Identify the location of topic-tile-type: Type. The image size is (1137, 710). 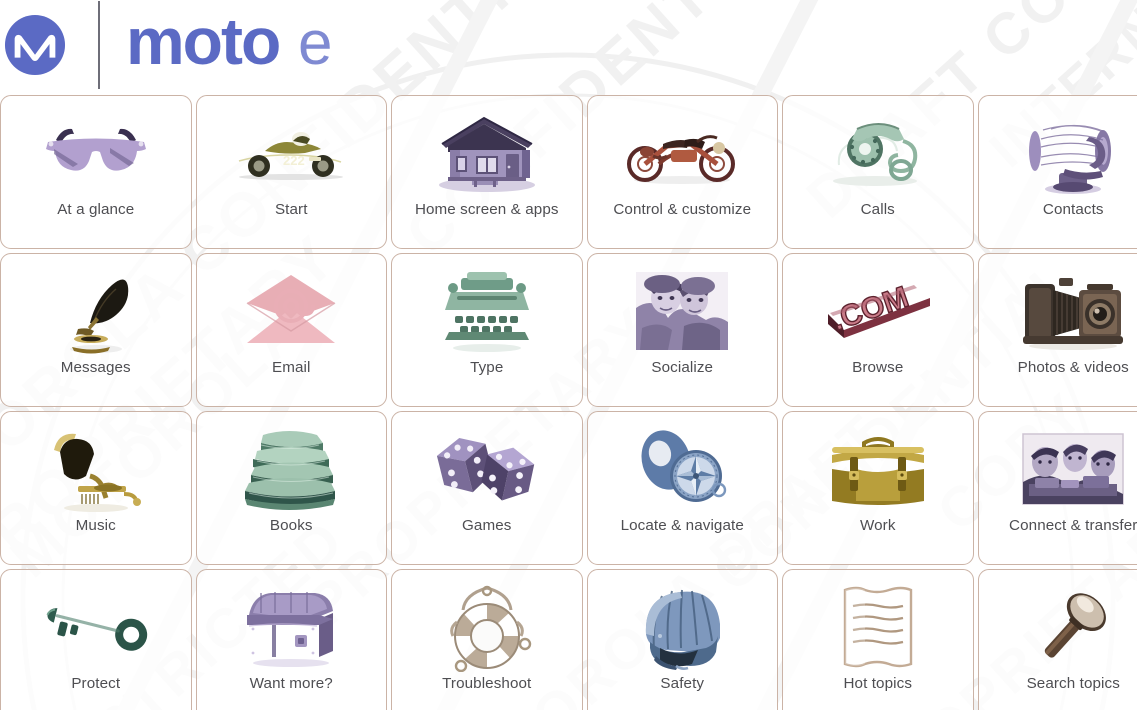
(487, 330).